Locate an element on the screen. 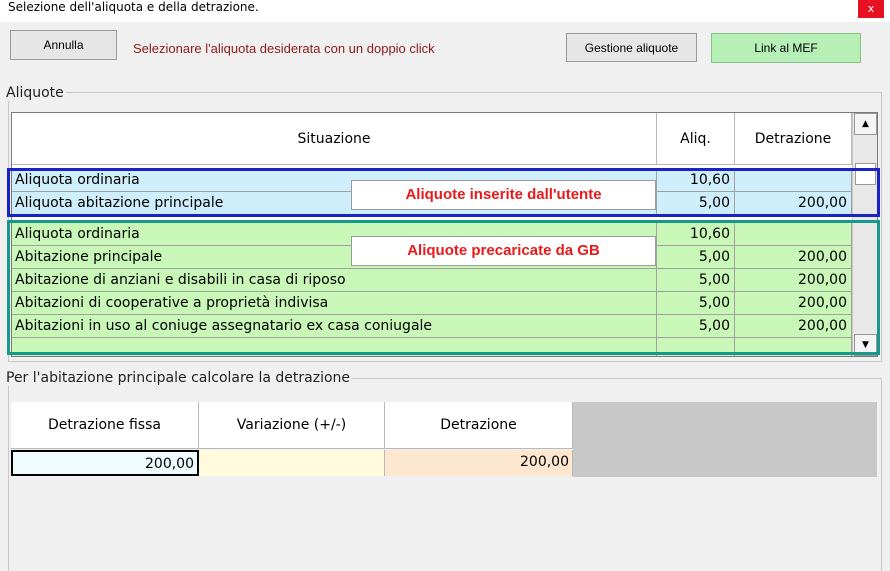  detrazione-fissa-field: 200,00 is located at coordinates (105, 463).